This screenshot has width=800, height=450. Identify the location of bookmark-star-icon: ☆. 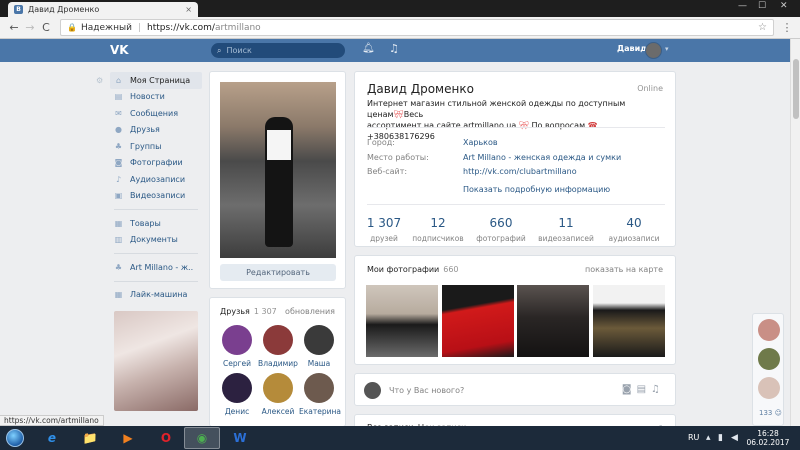
(762, 27).